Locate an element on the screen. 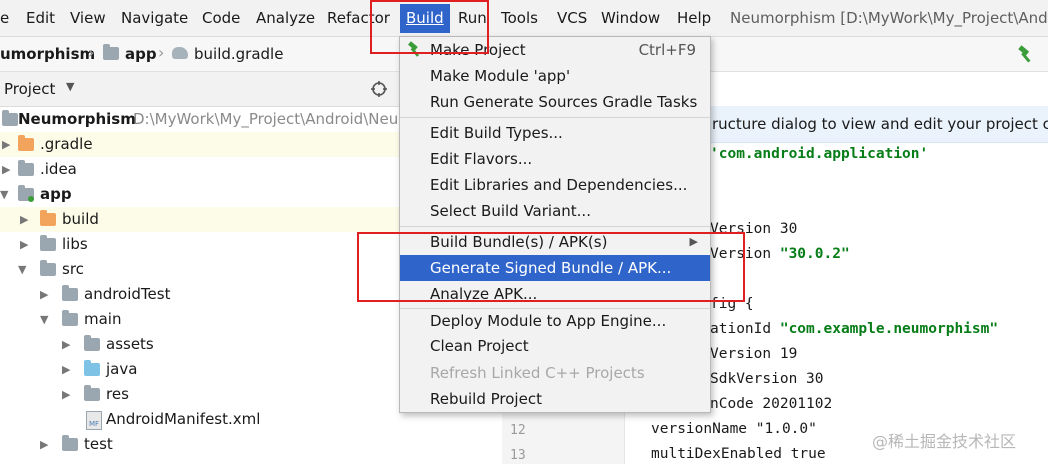 This screenshot has width=1048, height=464. tree-item-label: app is located at coordinates (56, 194).